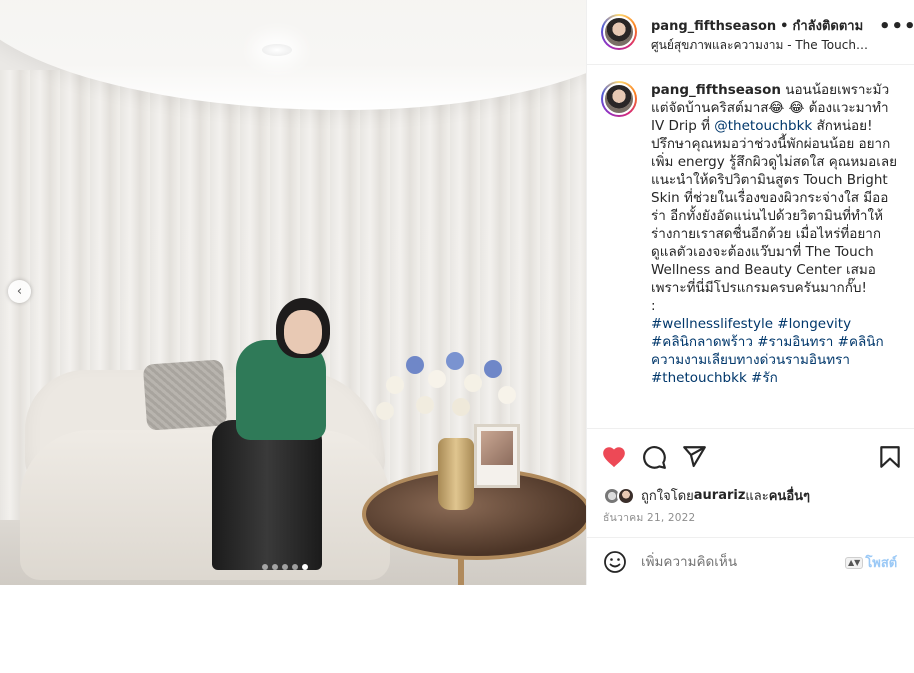 The height and width of the screenshot is (673, 914). Describe the element at coordinates (694, 457) in the screenshot. I see `share-icon` at that location.